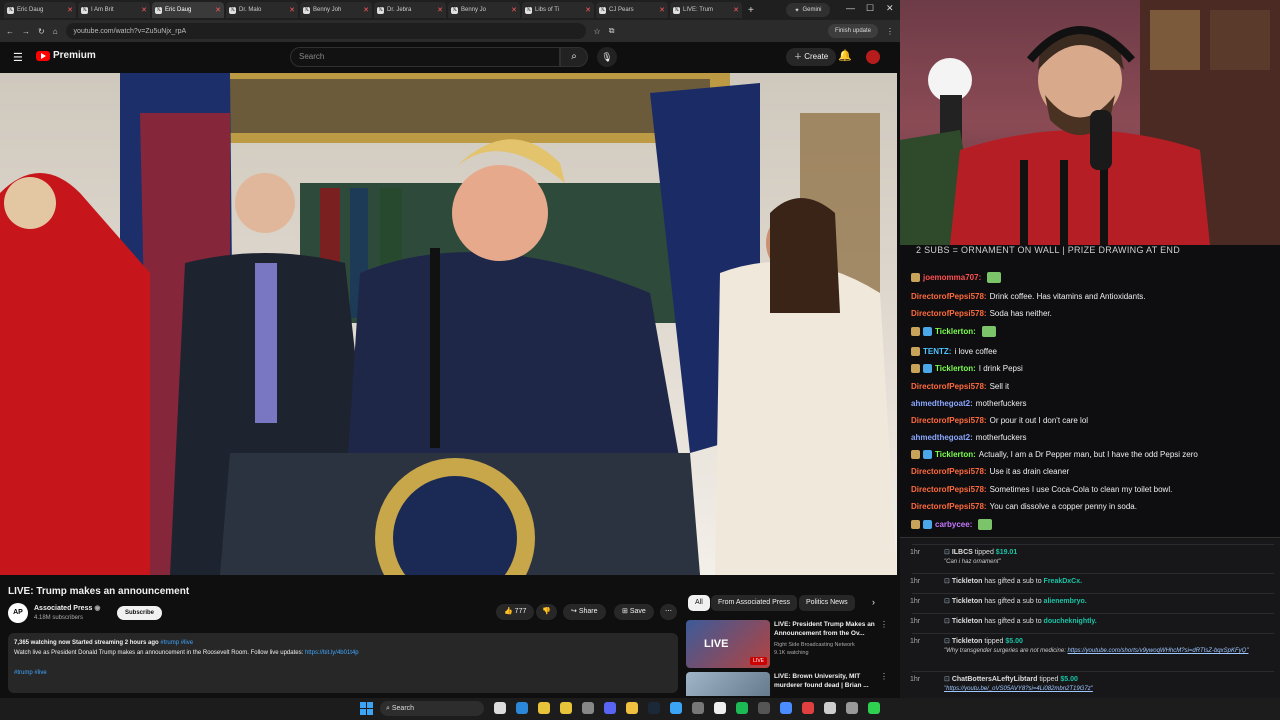  Describe the element at coordinates (890, 31) in the screenshot. I see `menu-kebab-icon: ⋮` at that location.